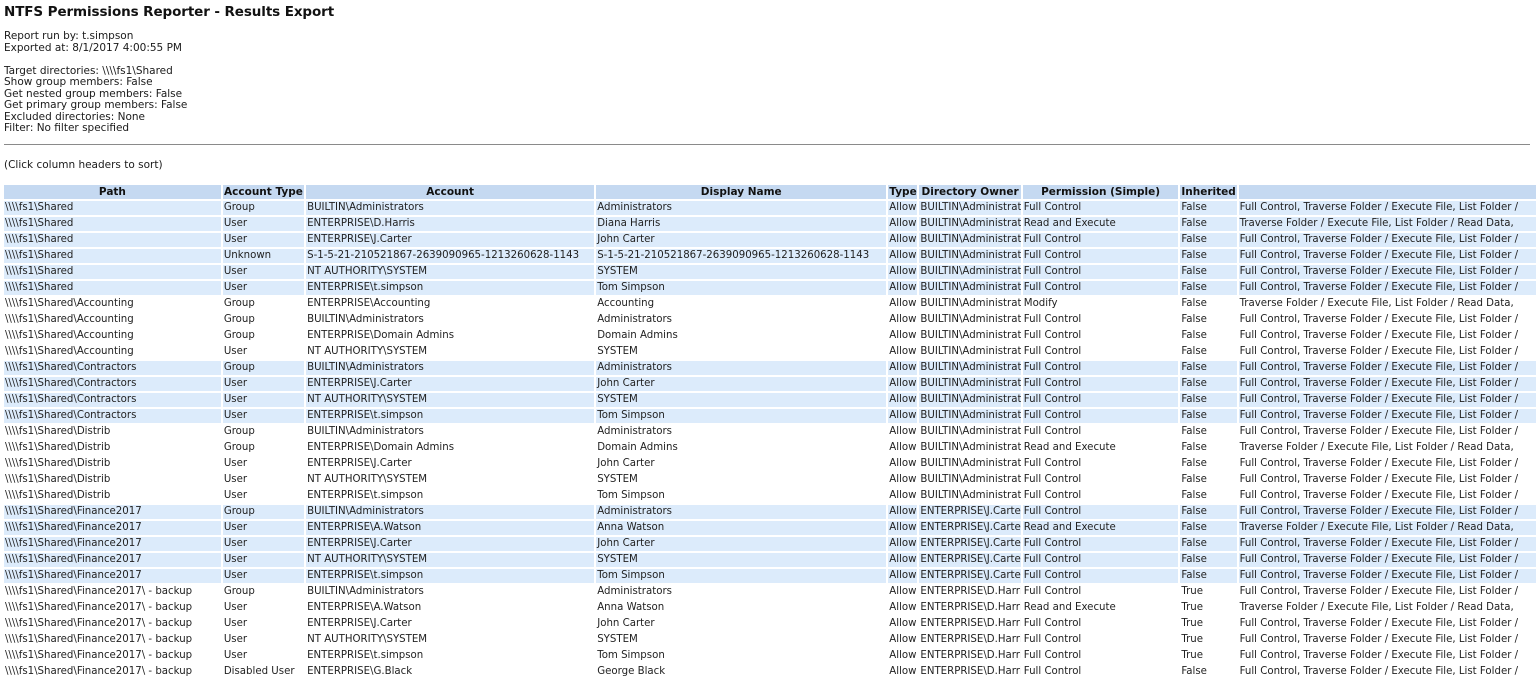  What do you see at coordinates (112, 303) in the screenshot?
I see `cell-path: \\\\fs1\Shared\Accounting` at bounding box center [112, 303].